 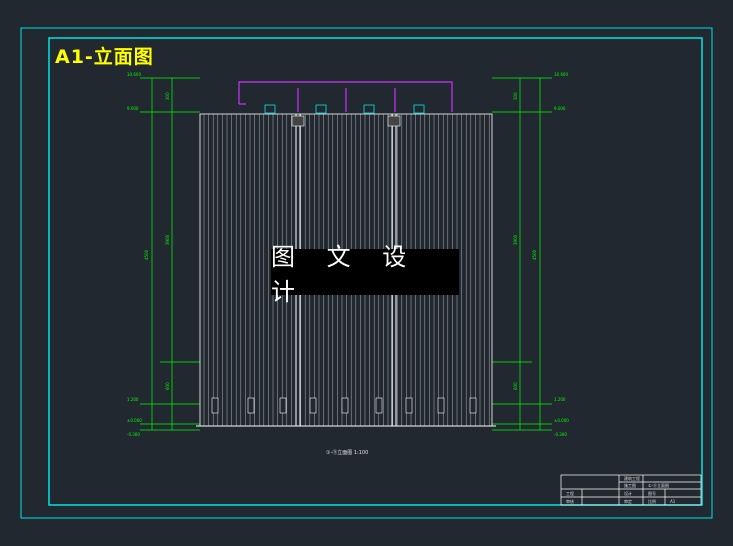 What do you see at coordinates (133, 399) in the screenshot?
I see `elev-left-low: 1.200` at bounding box center [133, 399].